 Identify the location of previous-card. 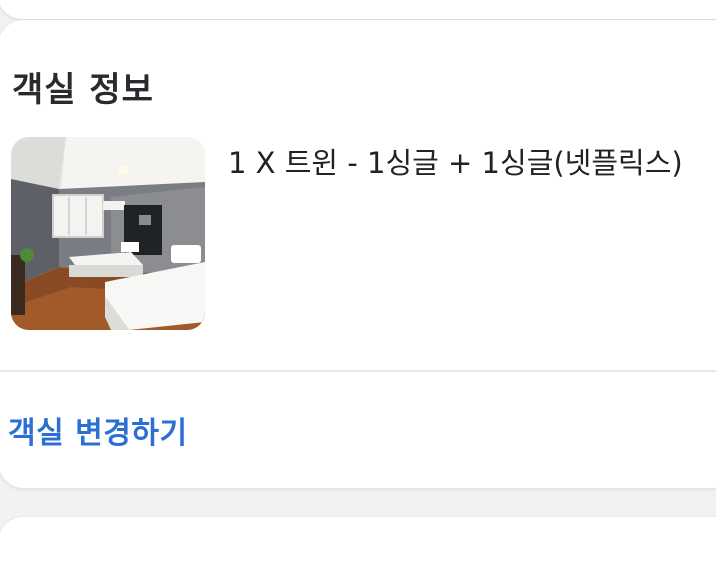
(358, 9).